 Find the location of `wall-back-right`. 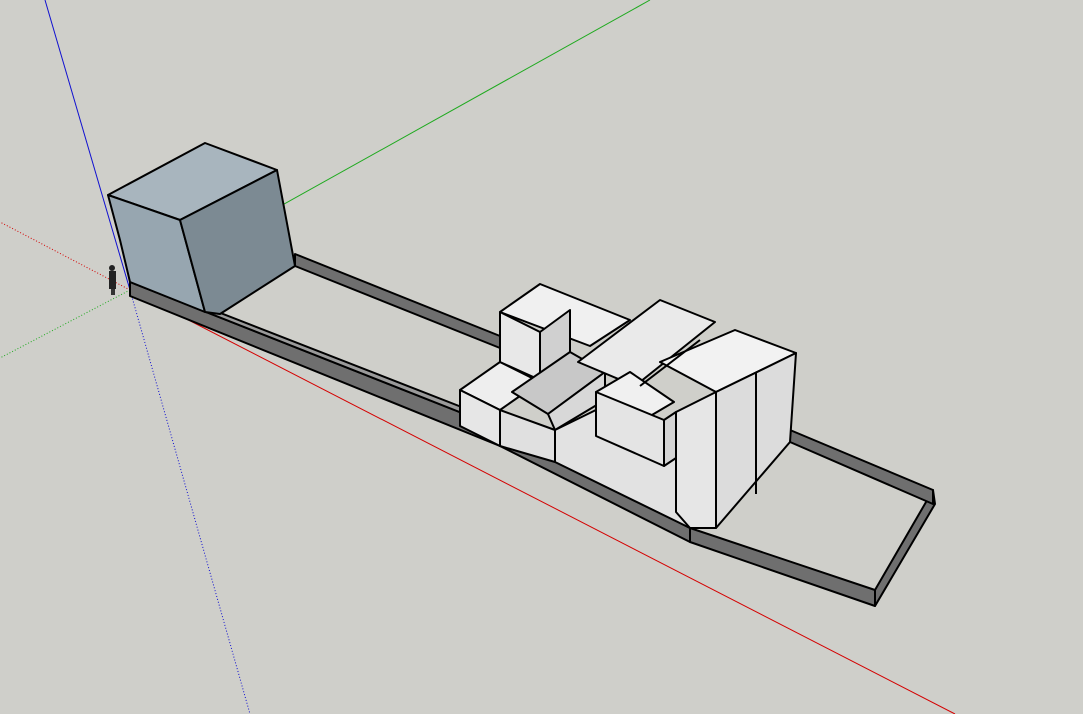

wall-back-right is located at coordinates (861, 467).